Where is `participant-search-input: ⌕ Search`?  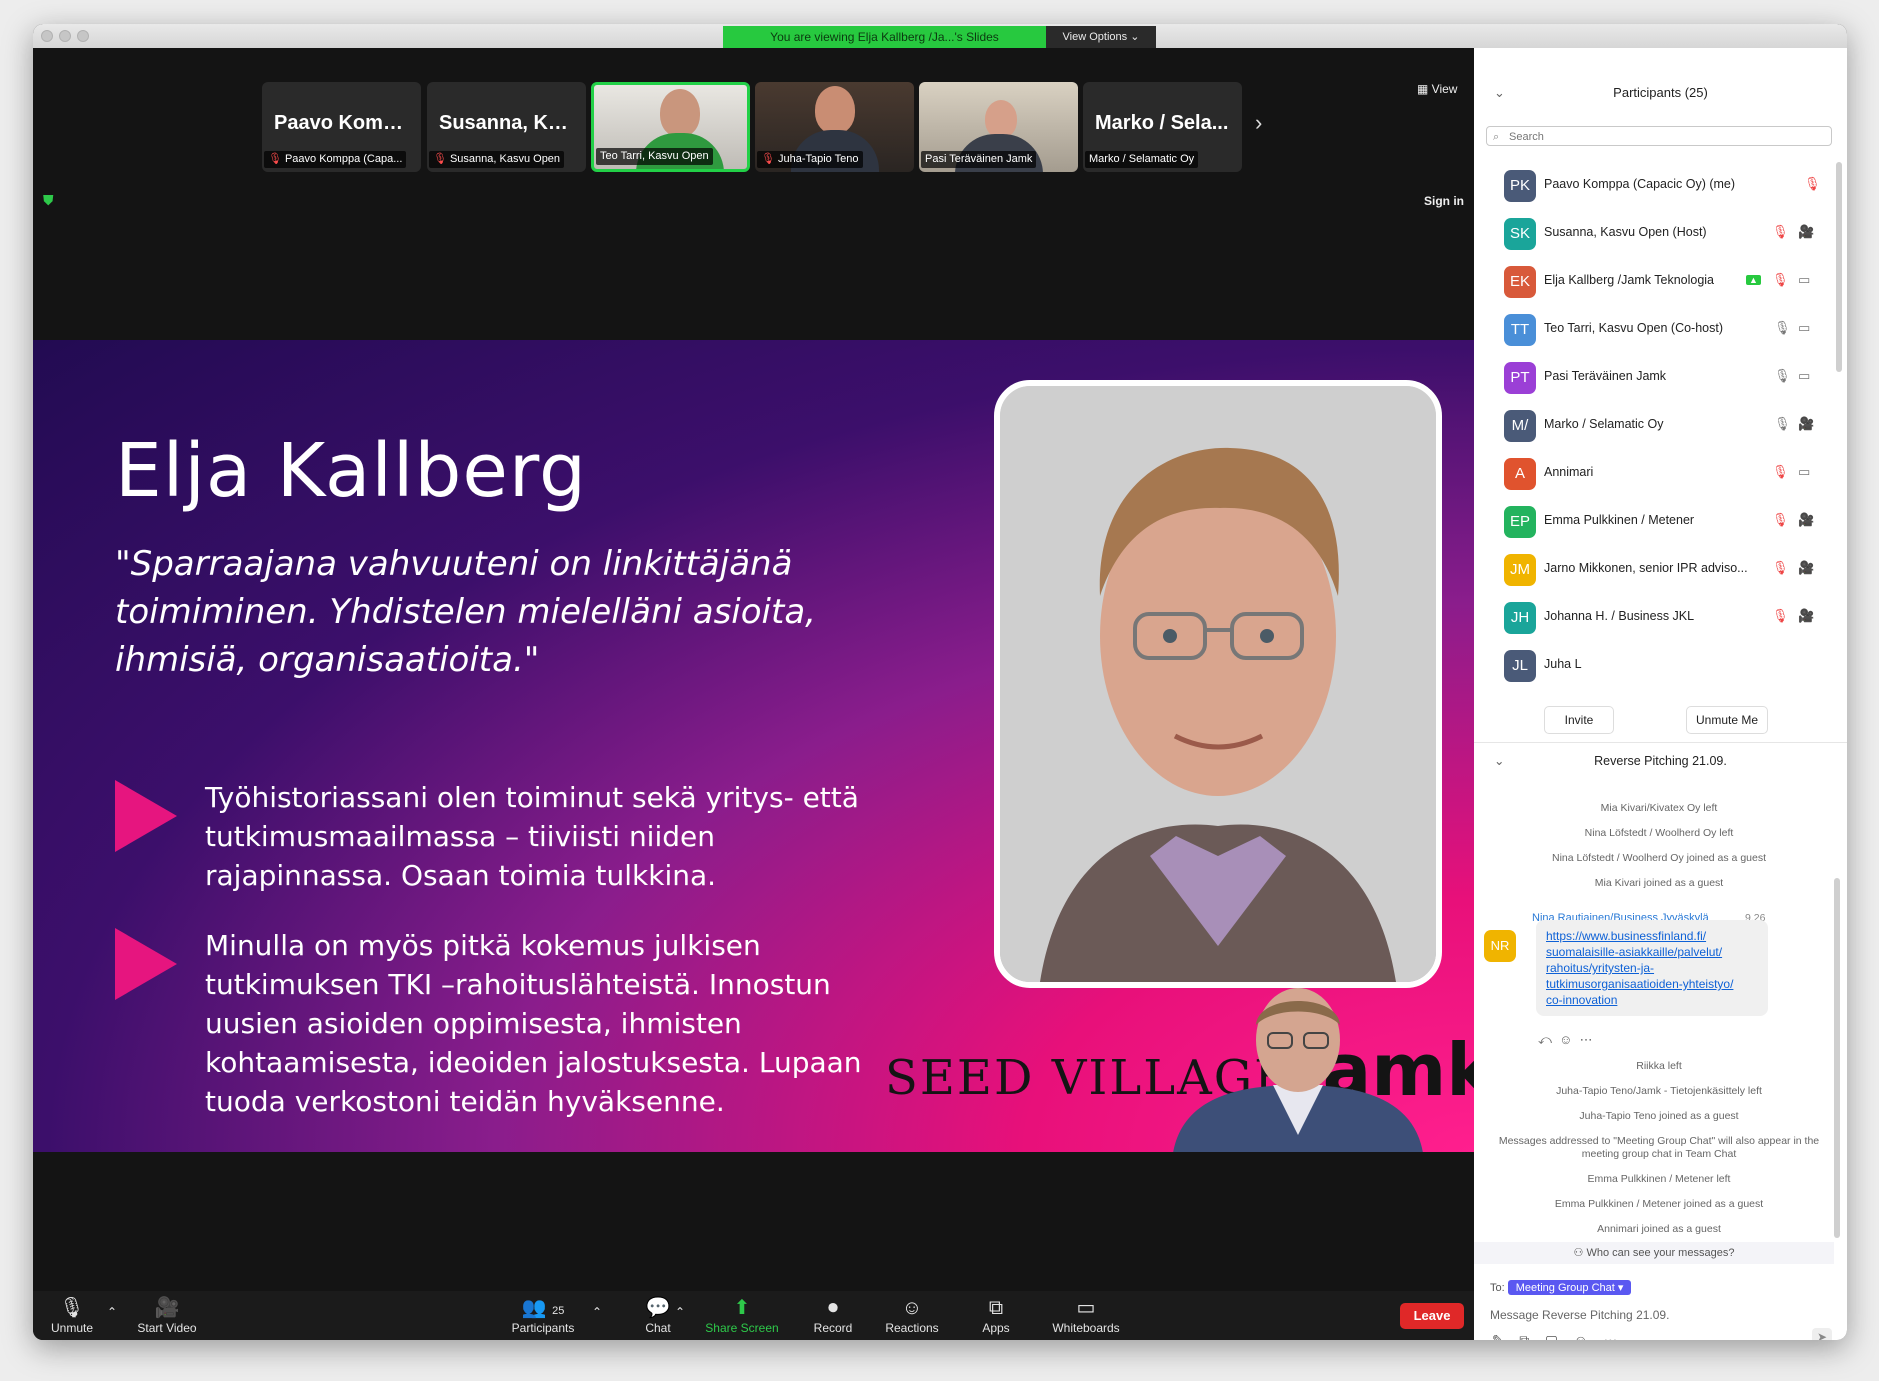
participant-search-input: ⌕ Search is located at coordinates (1659, 136).